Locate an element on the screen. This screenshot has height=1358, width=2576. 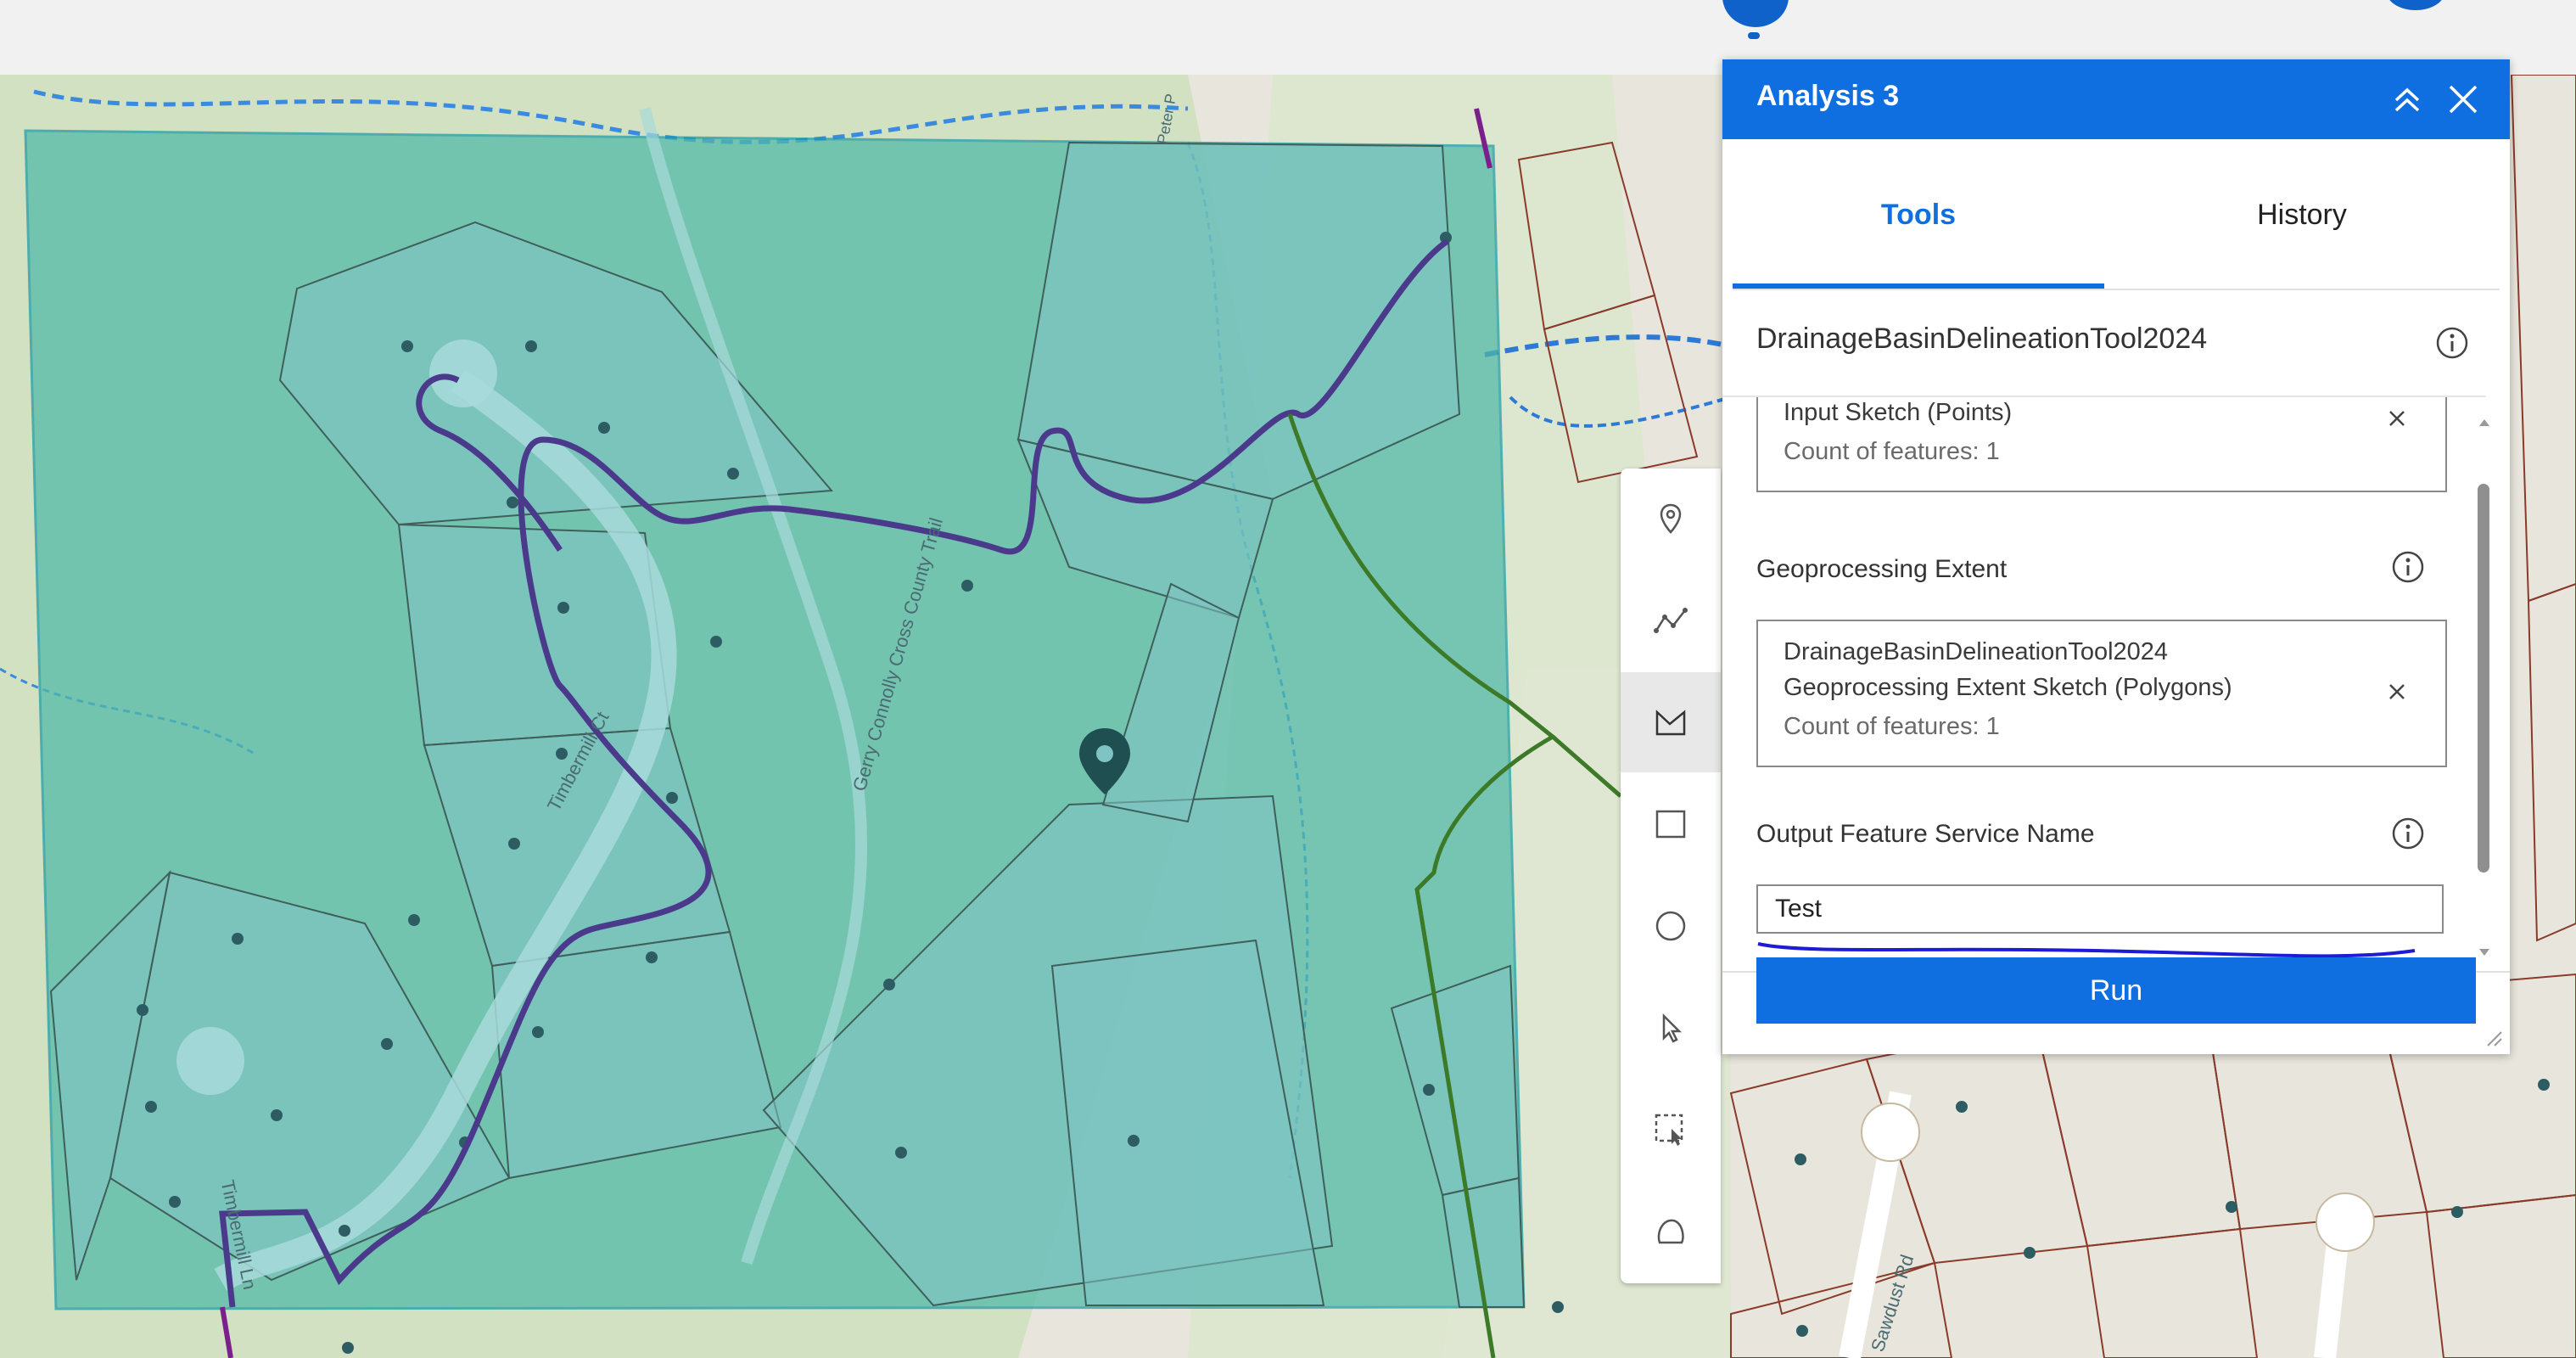
scroll-up-icon is located at coordinates (2484, 422).